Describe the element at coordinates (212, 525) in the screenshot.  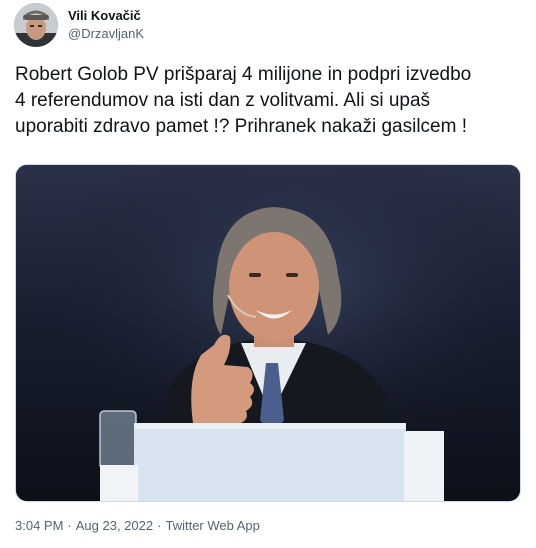
I see `tweet-source: Twitter Web App` at that location.